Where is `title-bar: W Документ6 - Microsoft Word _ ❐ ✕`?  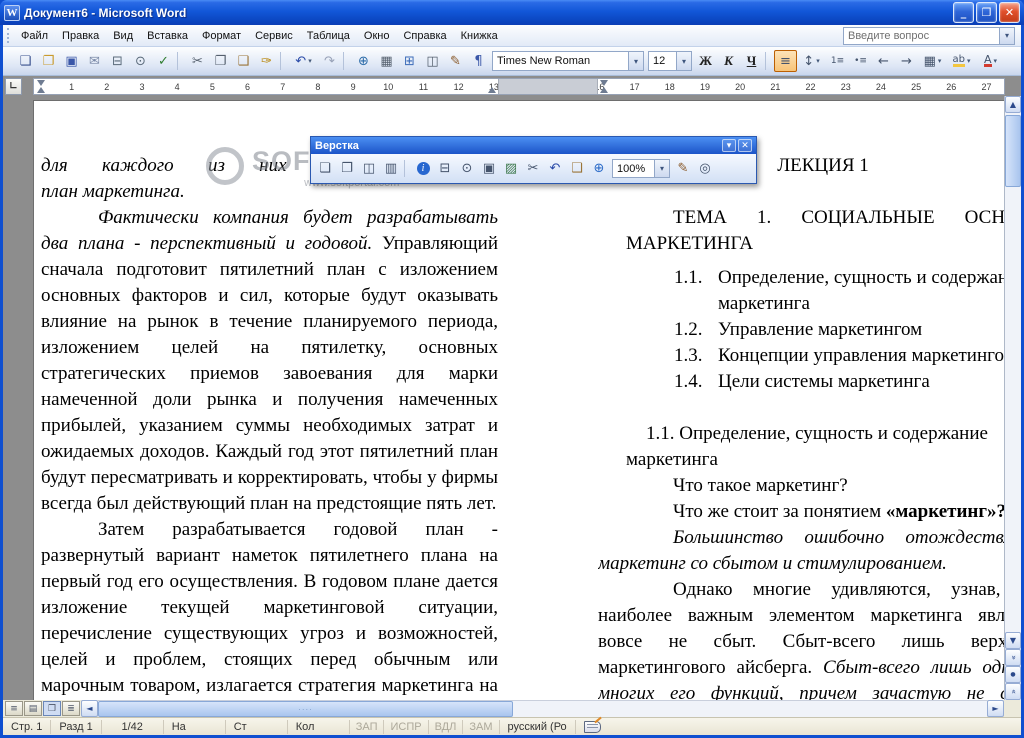
title-bar: W Документ6 - Microsoft Word _ ❐ ✕ is located at coordinates (512, 12).